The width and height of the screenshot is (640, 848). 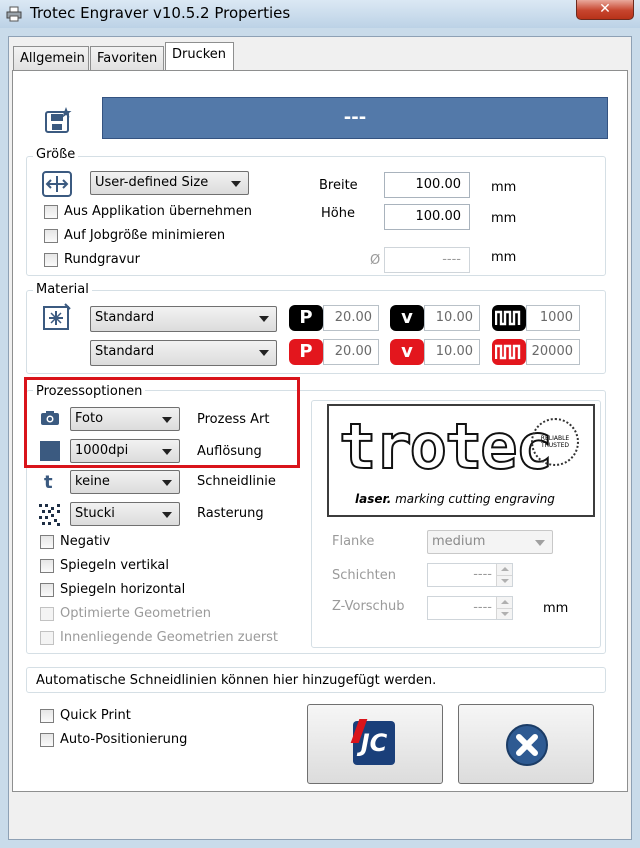 What do you see at coordinates (482, 574) in the screenshot?
I see `schichten-value: ----` at bounding box center [482, 574].